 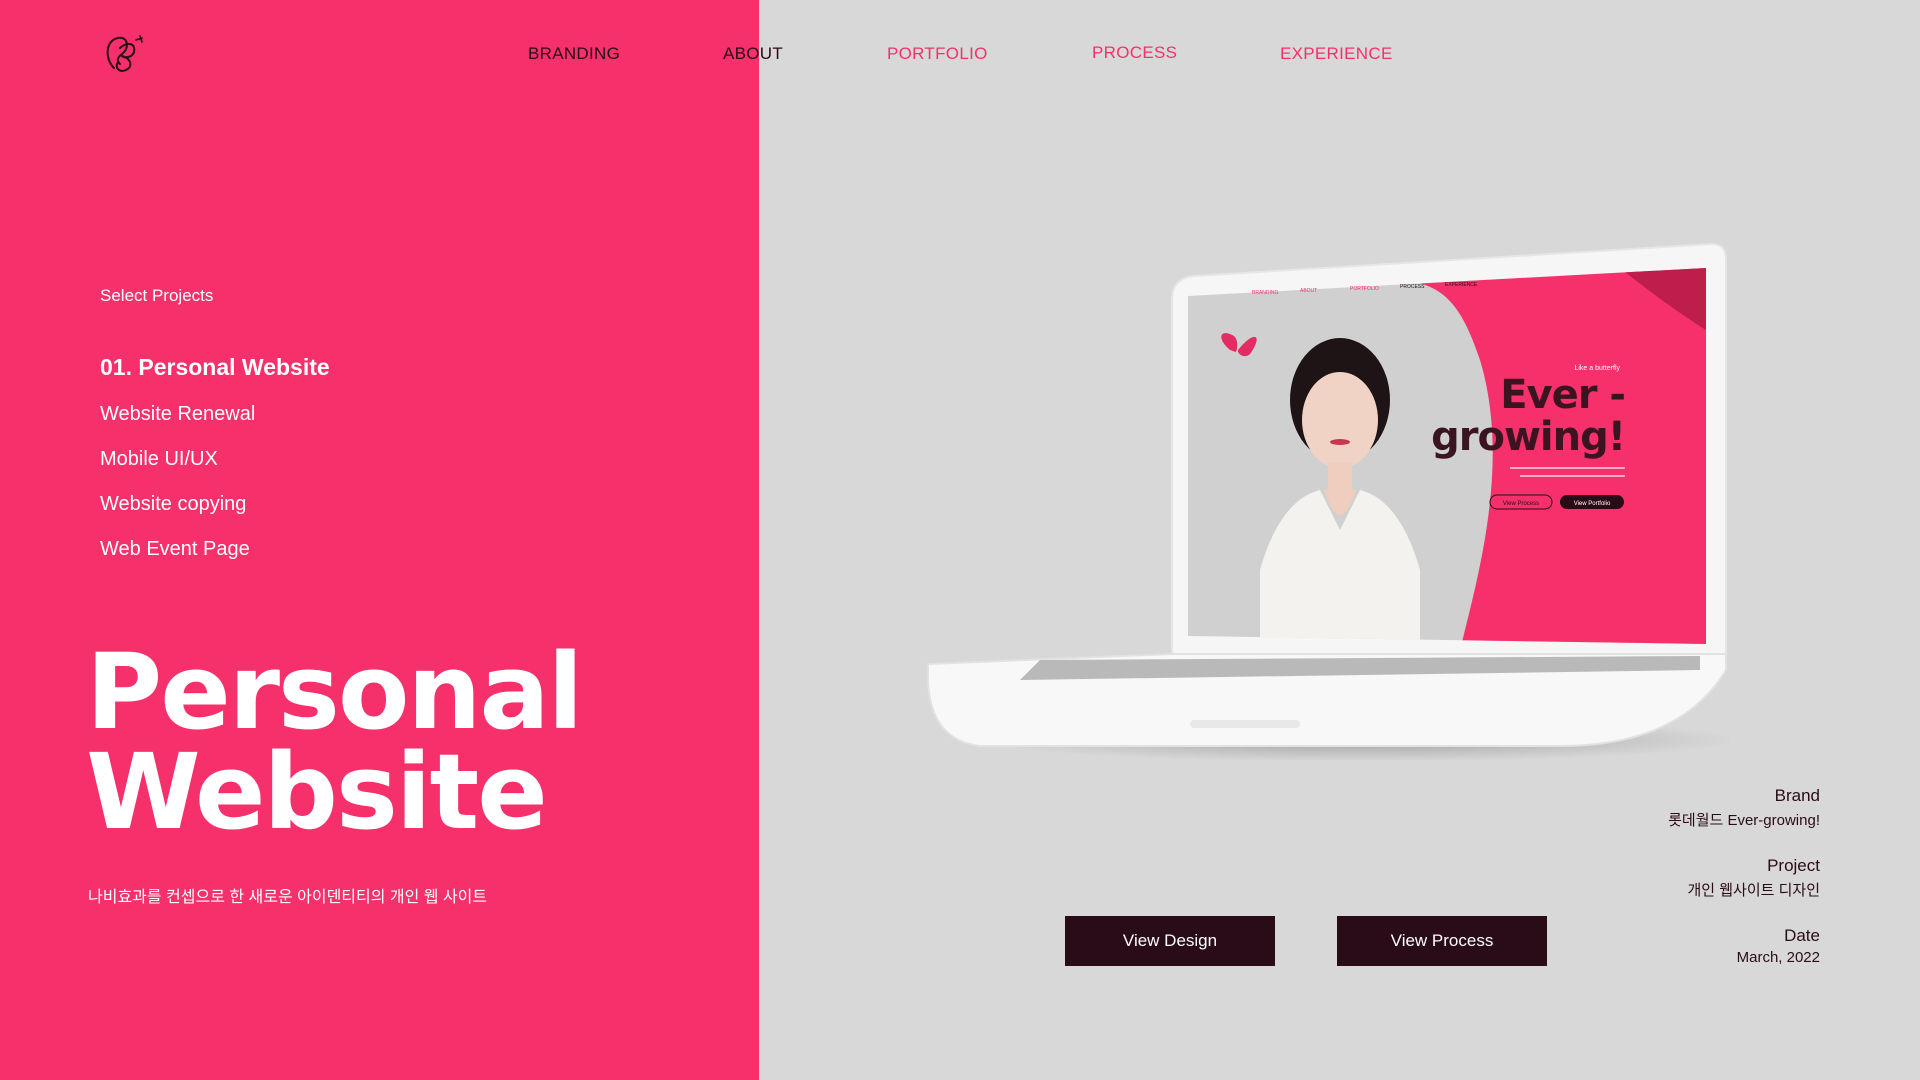 What do you see at coordinates (1793, 865) in the screenshot?
I see `project-label: Project` at bounding box center [1793, 865].